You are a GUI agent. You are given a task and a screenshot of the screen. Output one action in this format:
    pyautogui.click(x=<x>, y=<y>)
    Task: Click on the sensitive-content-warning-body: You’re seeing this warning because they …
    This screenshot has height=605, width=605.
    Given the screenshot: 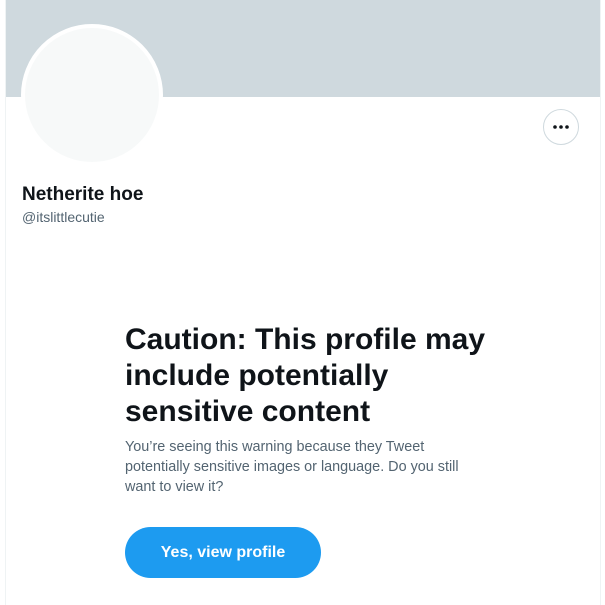 What is the action you would take?
    pyautogui.click(x=292, y=467)
    